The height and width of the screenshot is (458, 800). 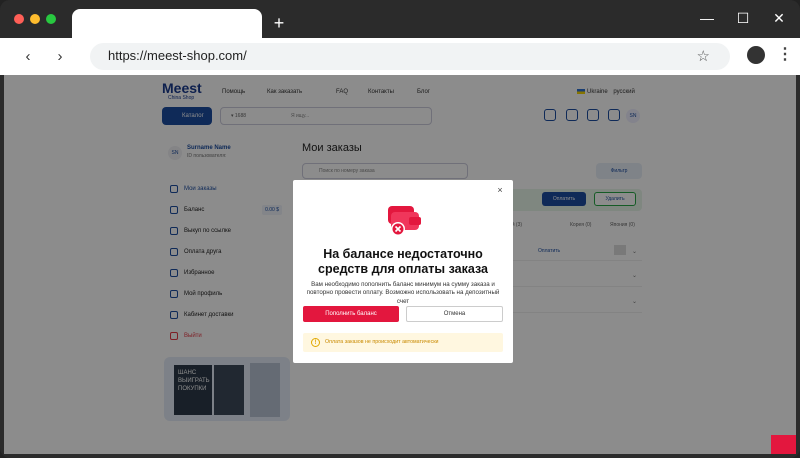 I want to click on cancel-button: Отмена, so click(x=454, y=314).